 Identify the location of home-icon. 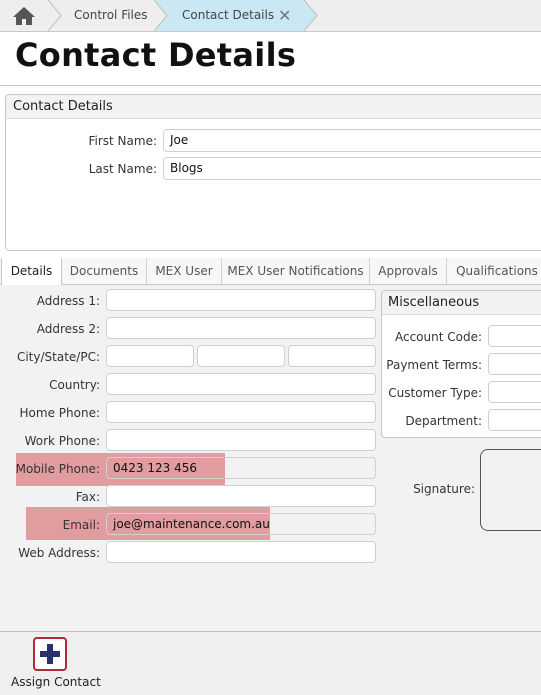
(24, 16).